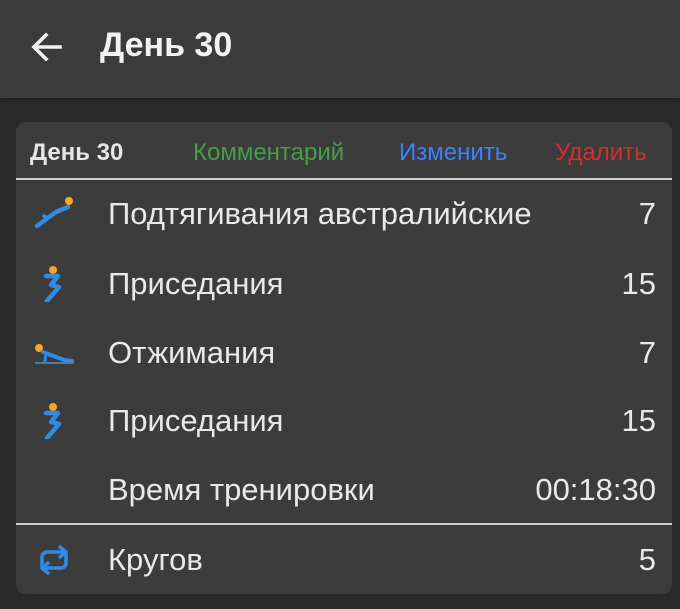  Describe the element at coordinates (344, 353) in the screenshot. I see `exercise-row: Отжимания 7` at that location.